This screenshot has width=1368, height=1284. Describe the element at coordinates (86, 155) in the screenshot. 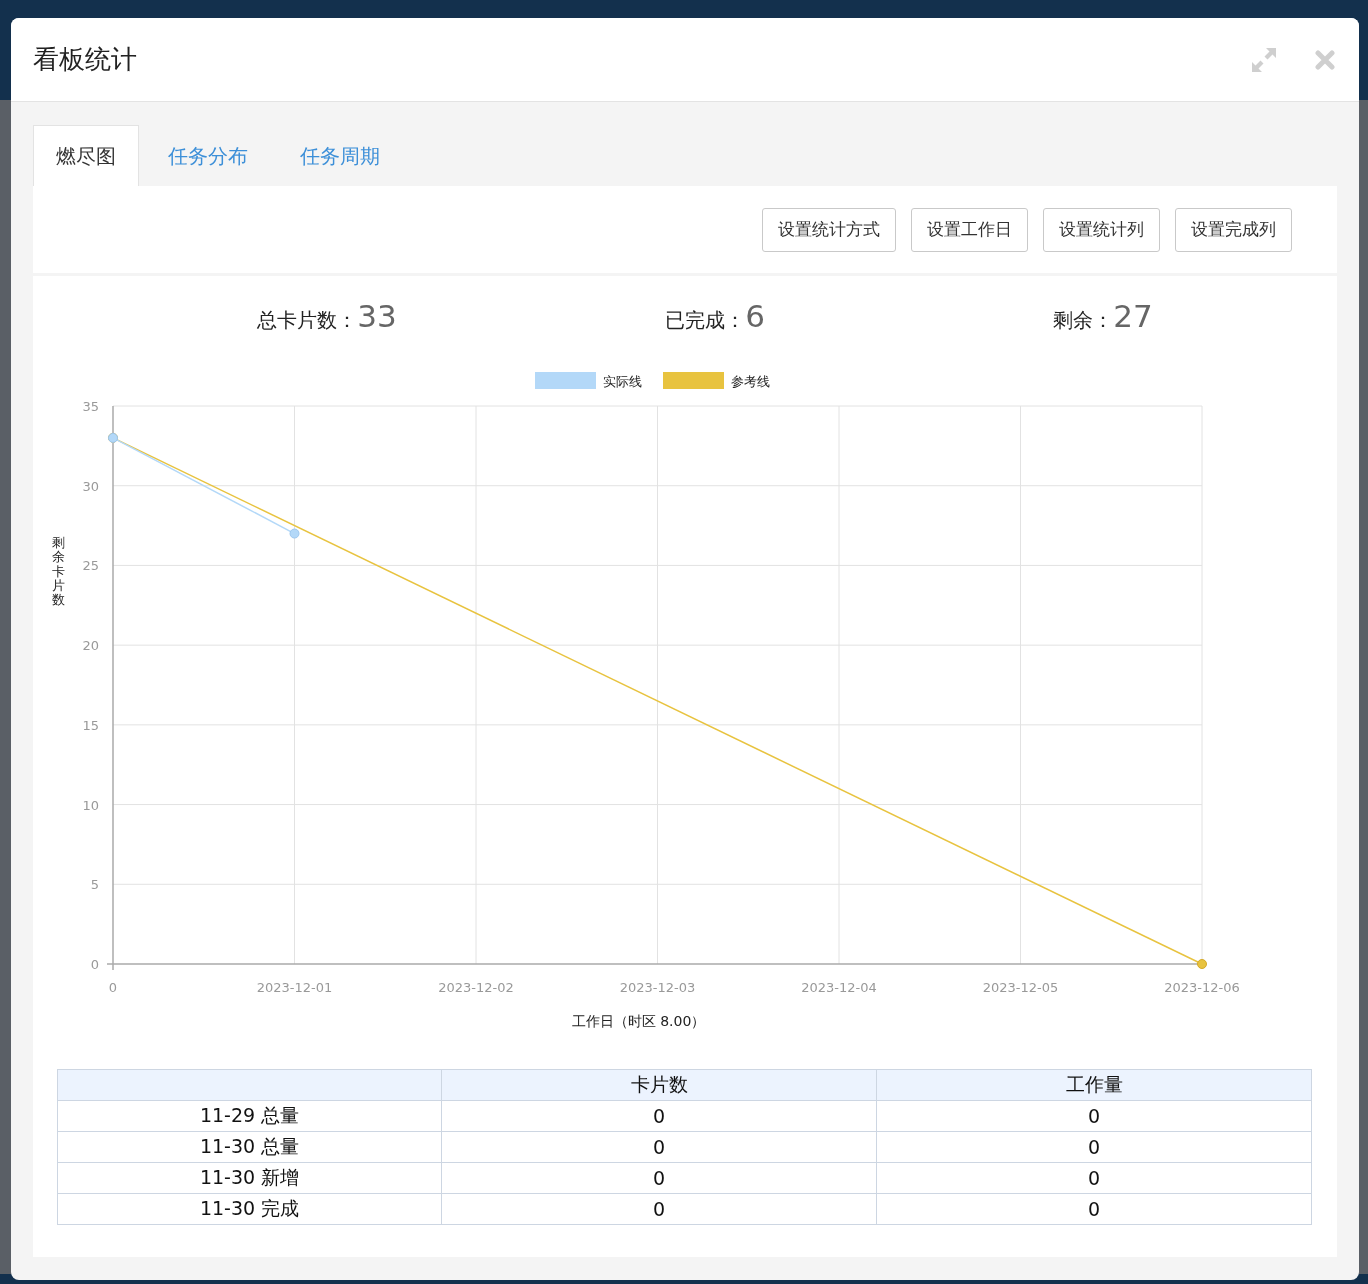

I see `tab: 燃尽图` at that location.